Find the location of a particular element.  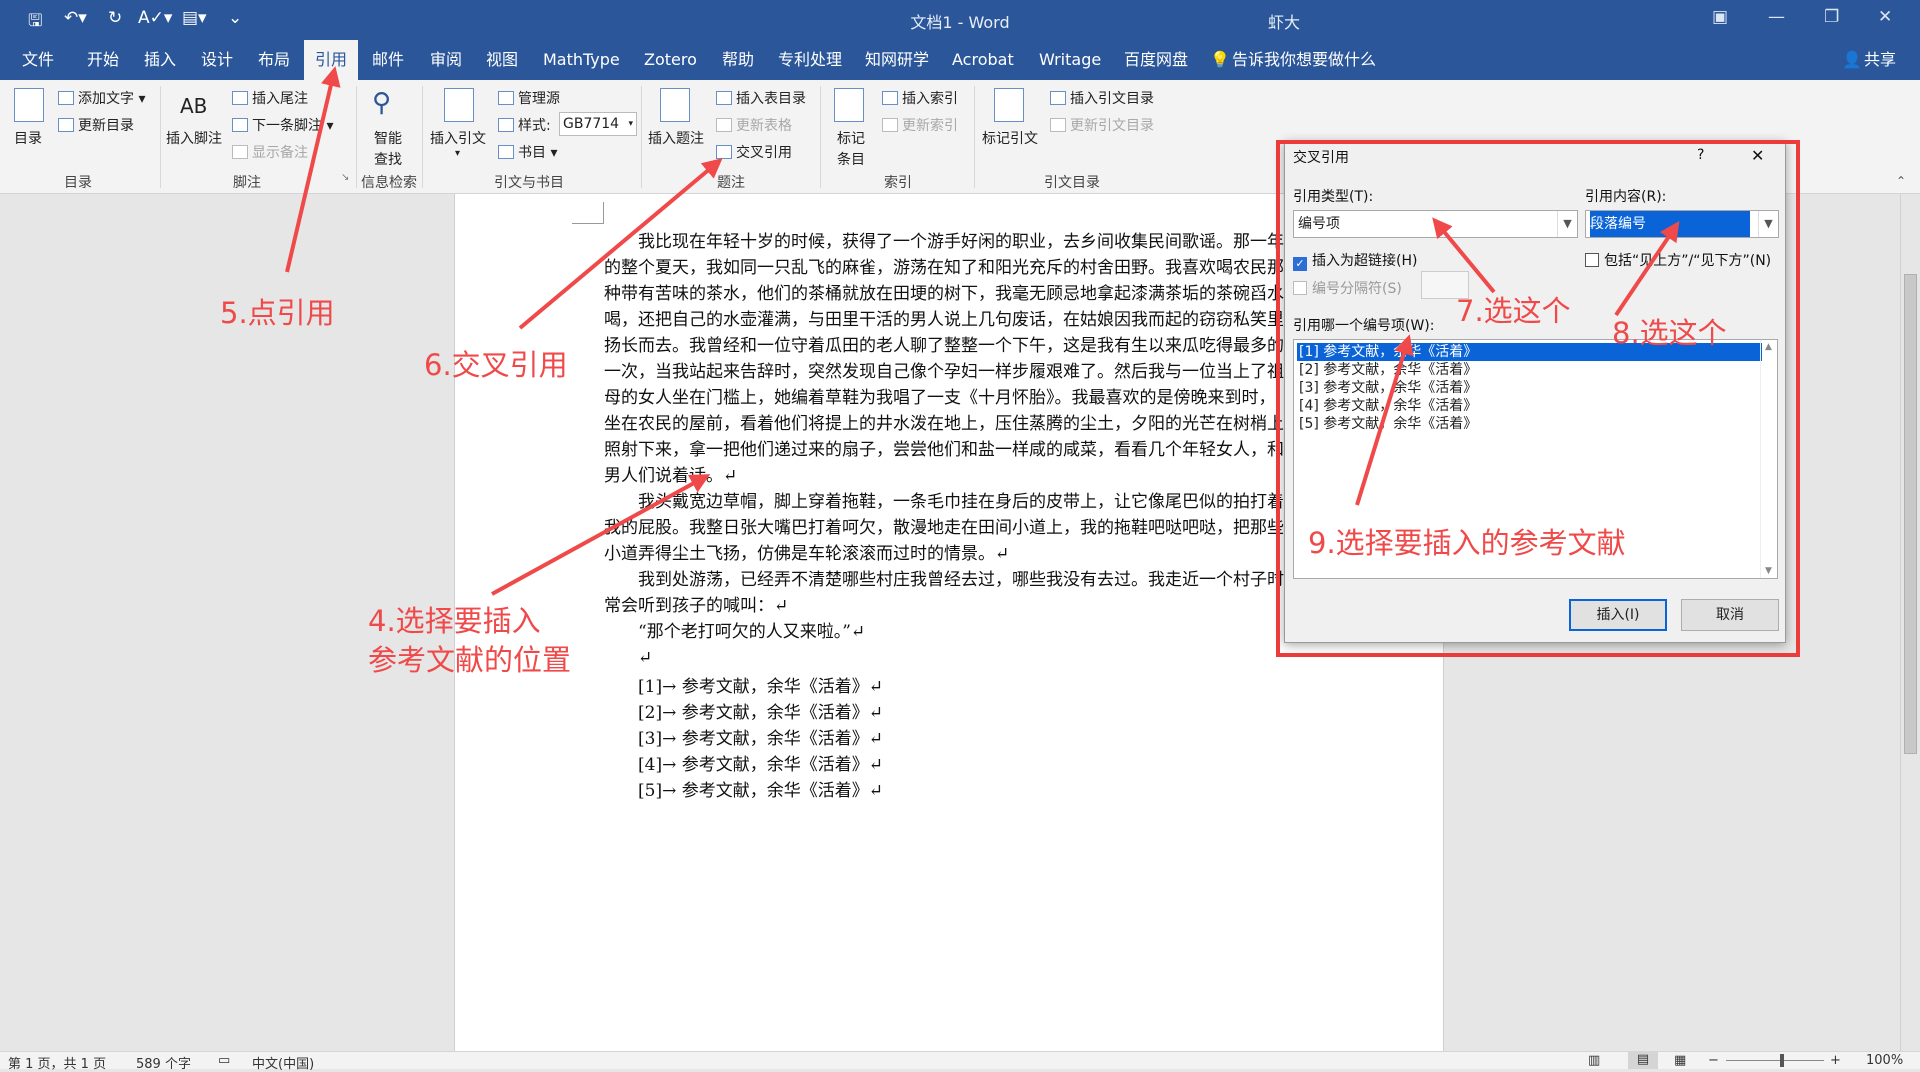

para1-line: 我比现在年轻十岁的时候，获得了一个游手好闲的职业，去乡间收集民间歌谣。那一年 is located at coordinates (961, 242).